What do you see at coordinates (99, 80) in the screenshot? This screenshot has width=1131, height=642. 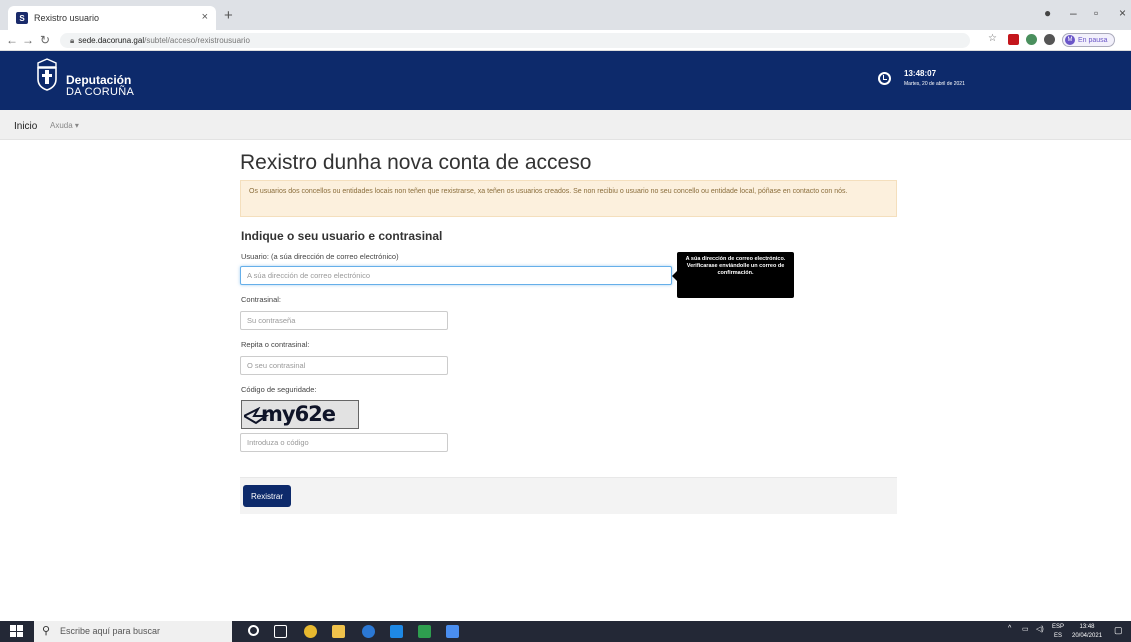 I see `logo-line1: Deputación` at bounding box center [99, 80].